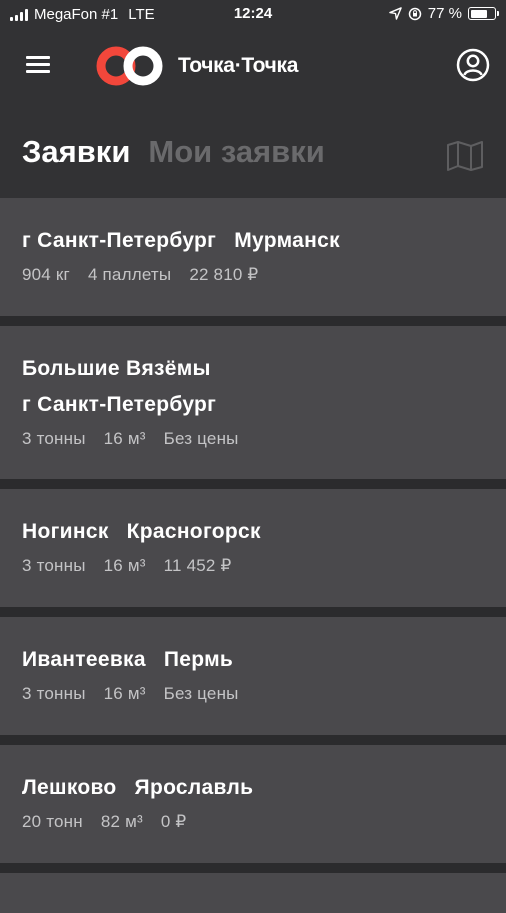 Image resolution: width=506 pixels, height=913 pixels. Describe the element at coordinates (119, 404) in the screenshot. I see `route-to: г Санкт-Петербург` at that location.